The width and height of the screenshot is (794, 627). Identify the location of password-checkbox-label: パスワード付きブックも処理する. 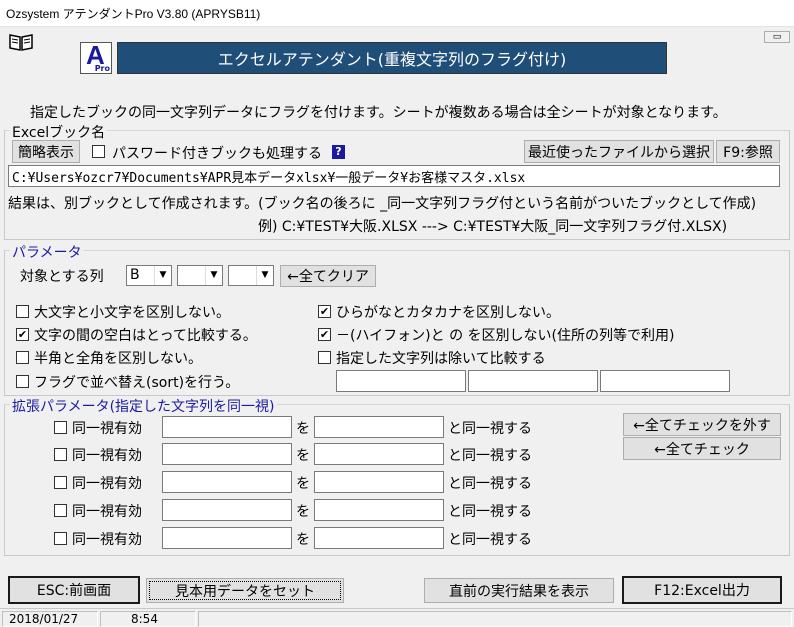
(217, 153).